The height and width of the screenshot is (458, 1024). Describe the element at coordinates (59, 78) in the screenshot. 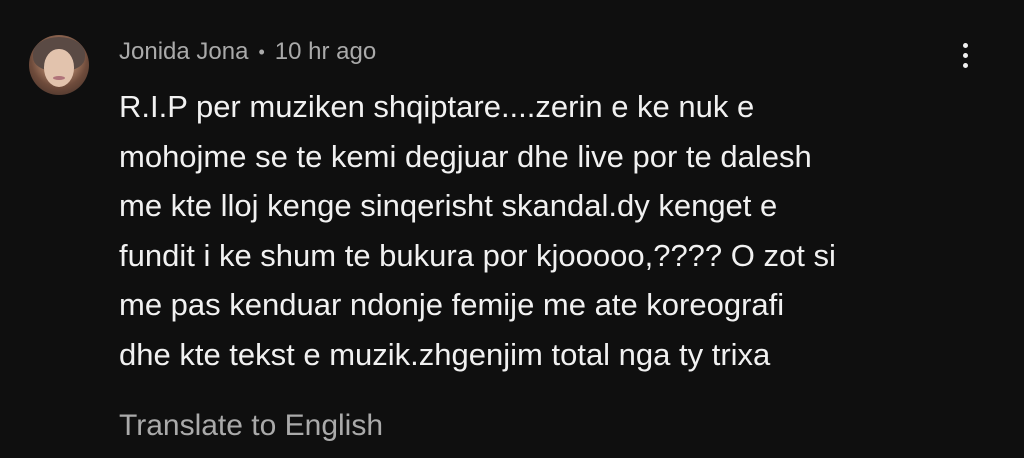

I see `avatar-lips` at that location.